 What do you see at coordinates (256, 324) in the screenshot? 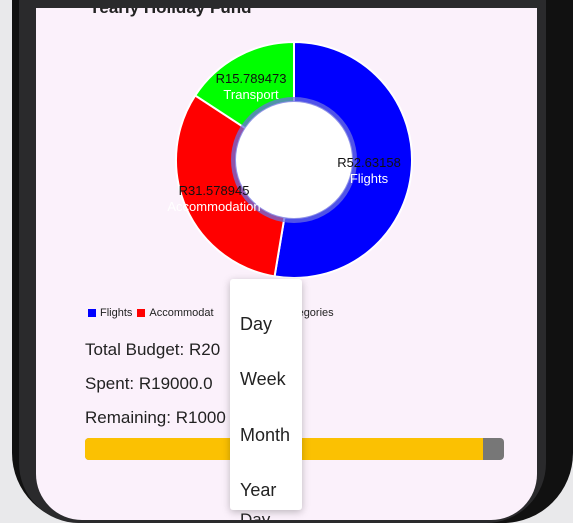
I see `menu-item-day: Day` at bounding box center [256, 324].